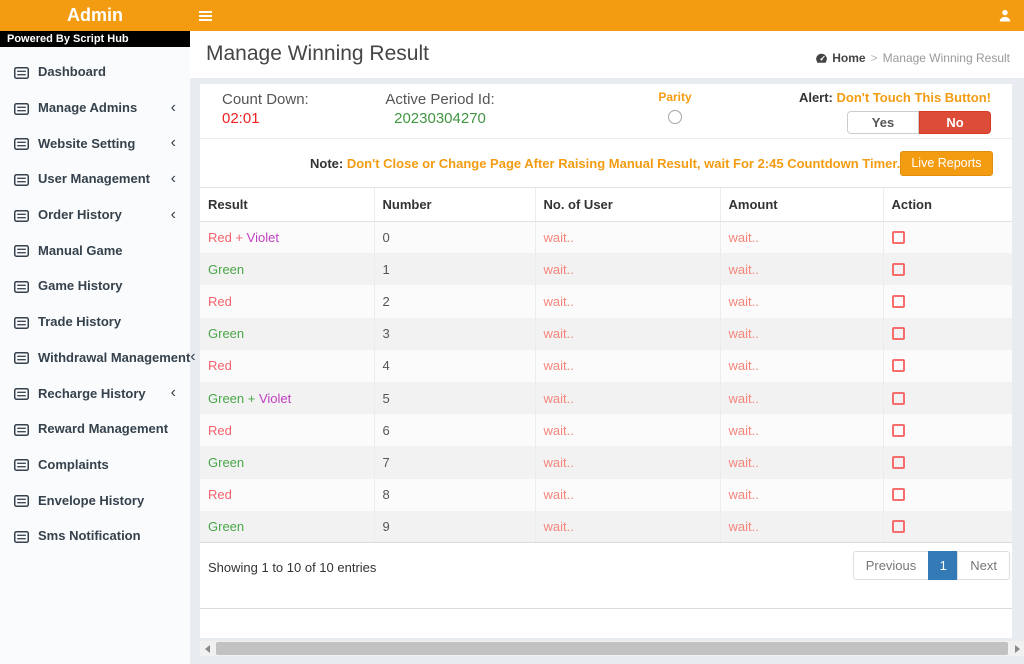 Image resolution: width=1024 pixels, height=664 pixels. What do you see at coordinates (292, 568) in the screenshot?
I see `showing-entries-text: Showing 1 to 10 of 10 entries` at bounding box center [292, 568].